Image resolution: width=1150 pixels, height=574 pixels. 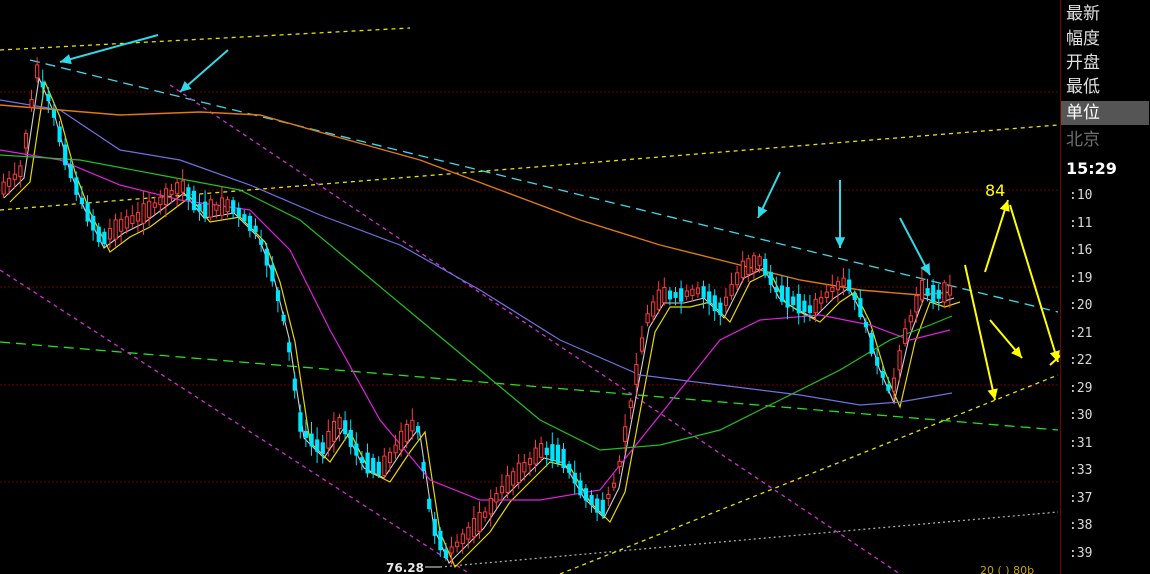 I want to click on sidebar-item-low: 最低, so click(x=1083, y=87).